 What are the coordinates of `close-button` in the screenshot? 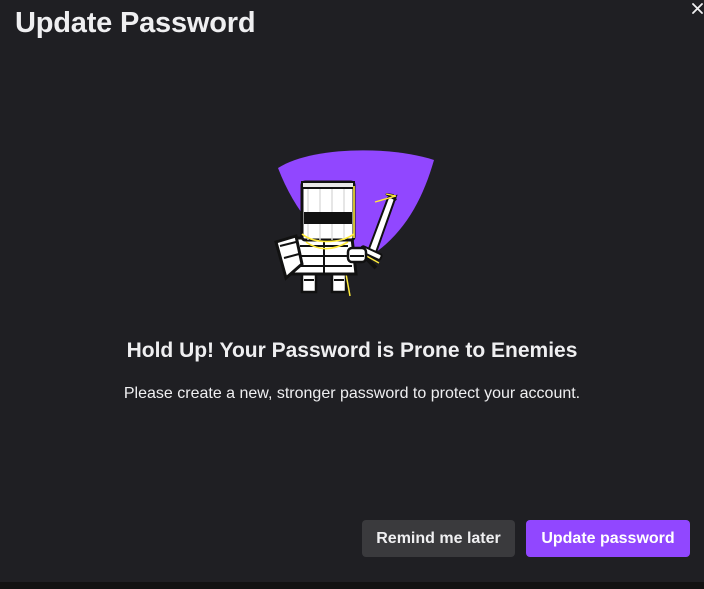 It's located at (697, 8).